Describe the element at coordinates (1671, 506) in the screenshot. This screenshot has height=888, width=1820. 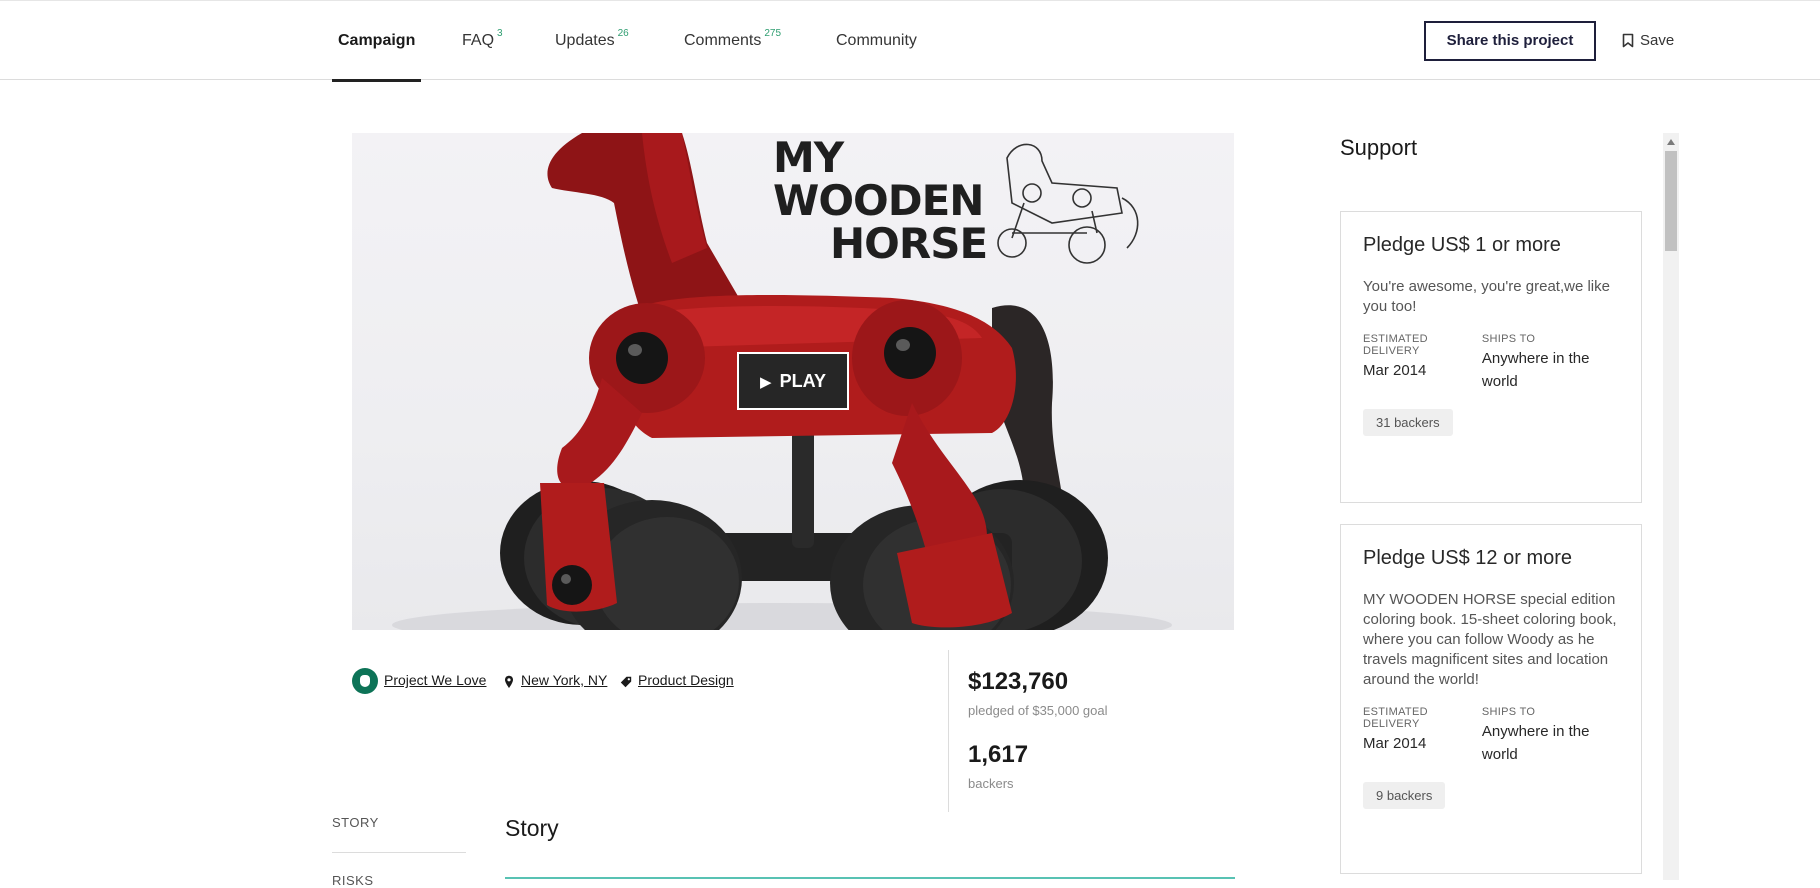
I see `support-scrollbar` at that location.